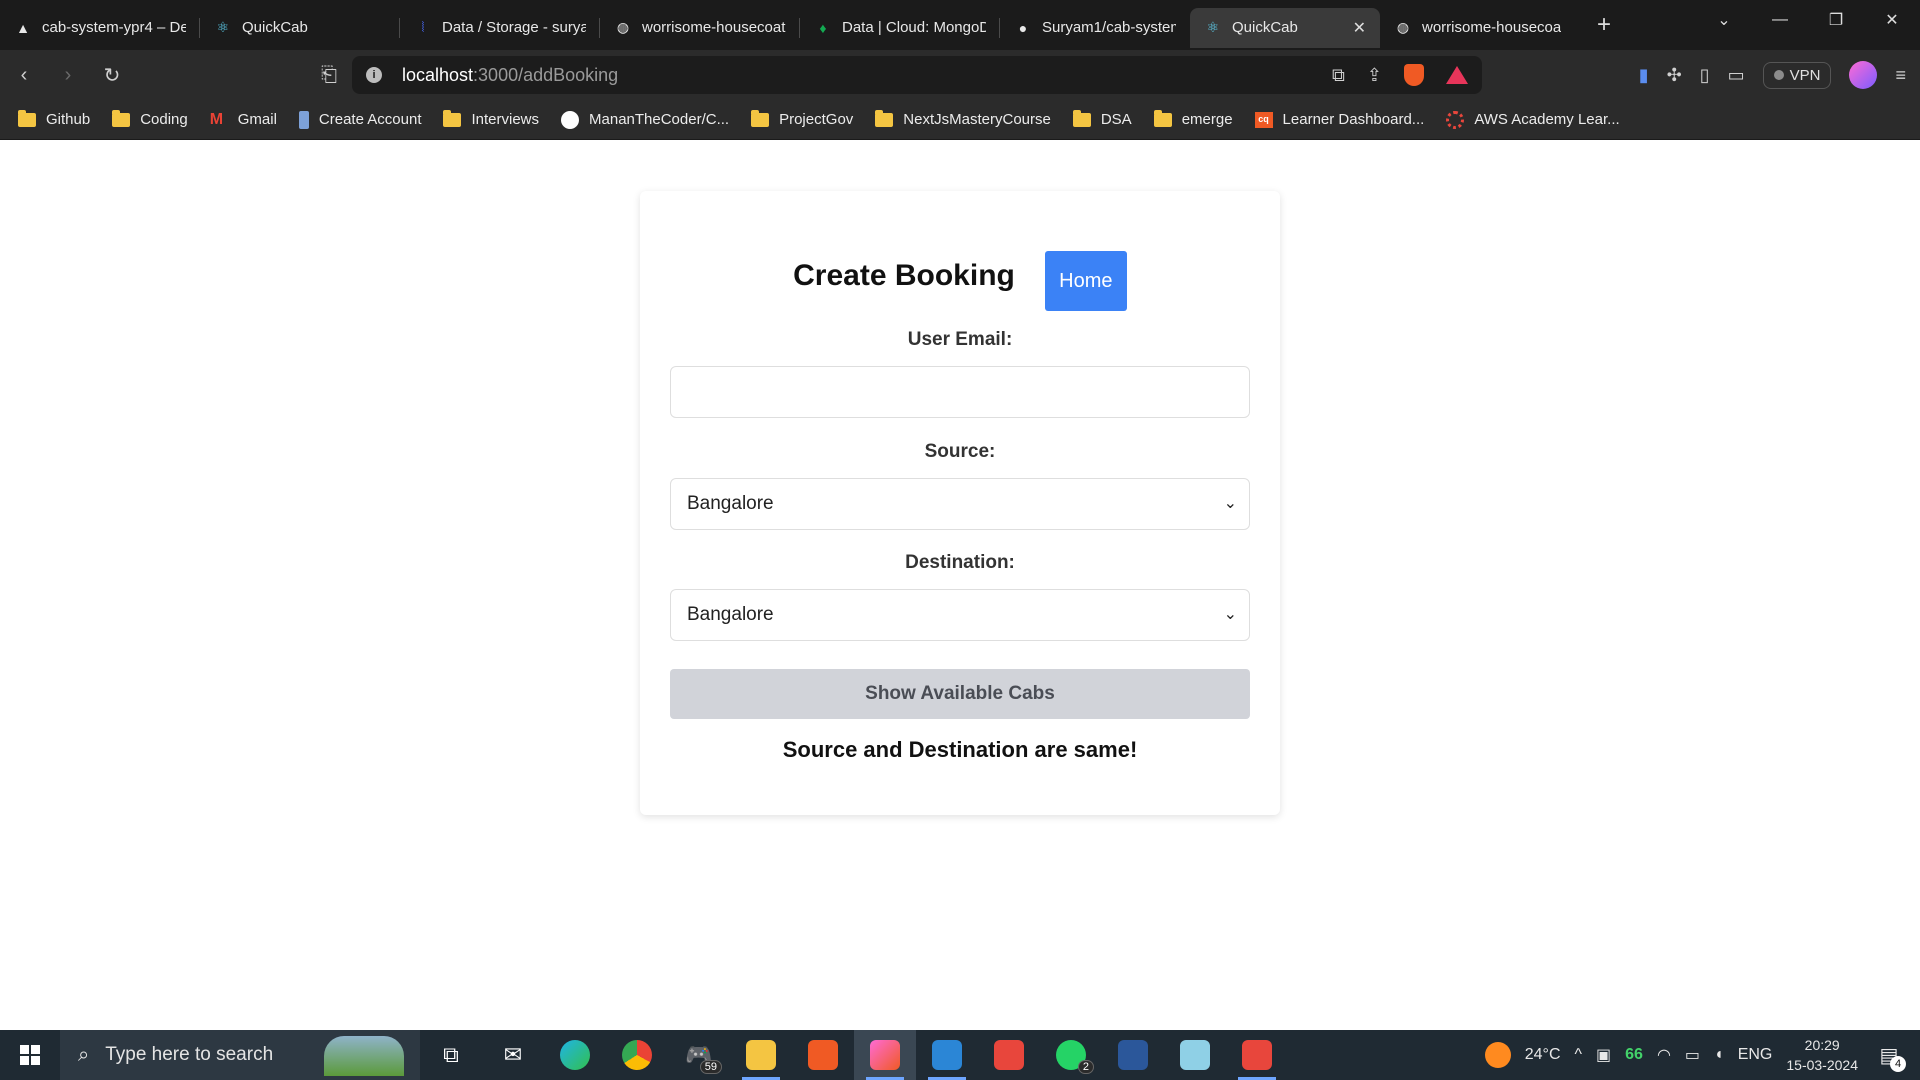  What do you see at coordinates (1263, 119) in the screenshot?
I see `cq-icon: cq` at bounding box center [1263, 119].